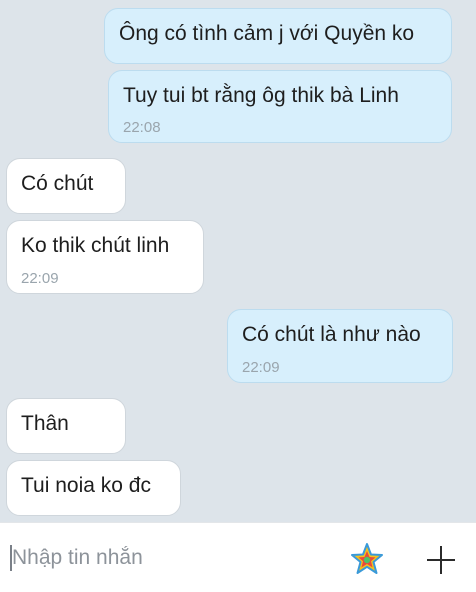 Image resolution: width=476 pixels, height=592 pixels. I want to click on message-bubble-incoming: Ko thik chút linh 22:09, so click(105, 257).